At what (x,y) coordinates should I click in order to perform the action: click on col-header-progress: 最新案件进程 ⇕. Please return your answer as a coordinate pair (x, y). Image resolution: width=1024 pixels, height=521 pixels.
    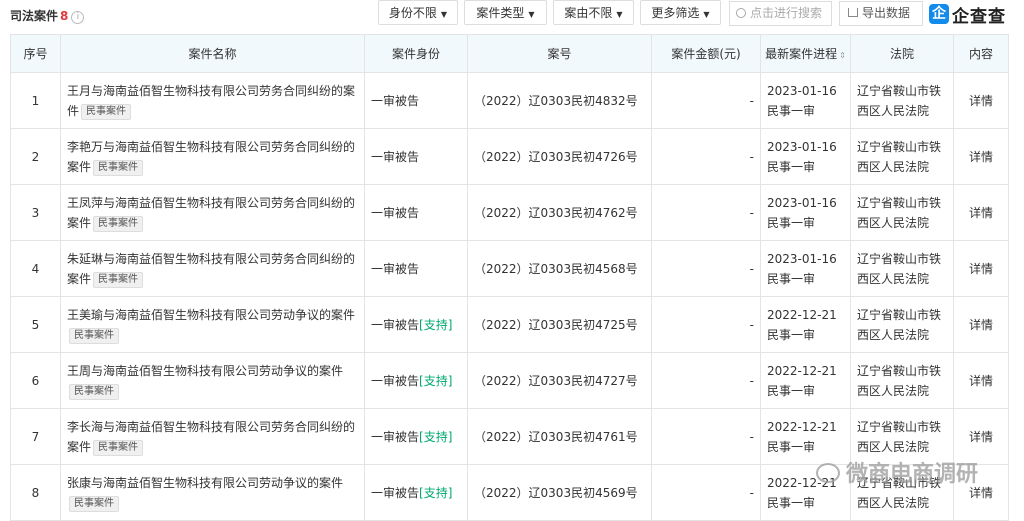
    Looking at the image, I should click on (805, 53).